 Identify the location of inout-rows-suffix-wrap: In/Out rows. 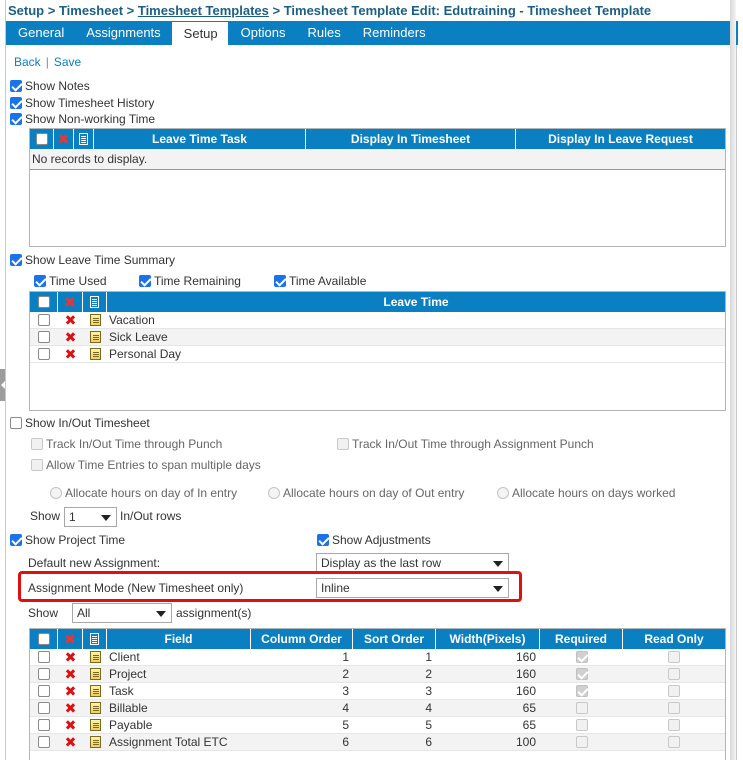
(150, 516).